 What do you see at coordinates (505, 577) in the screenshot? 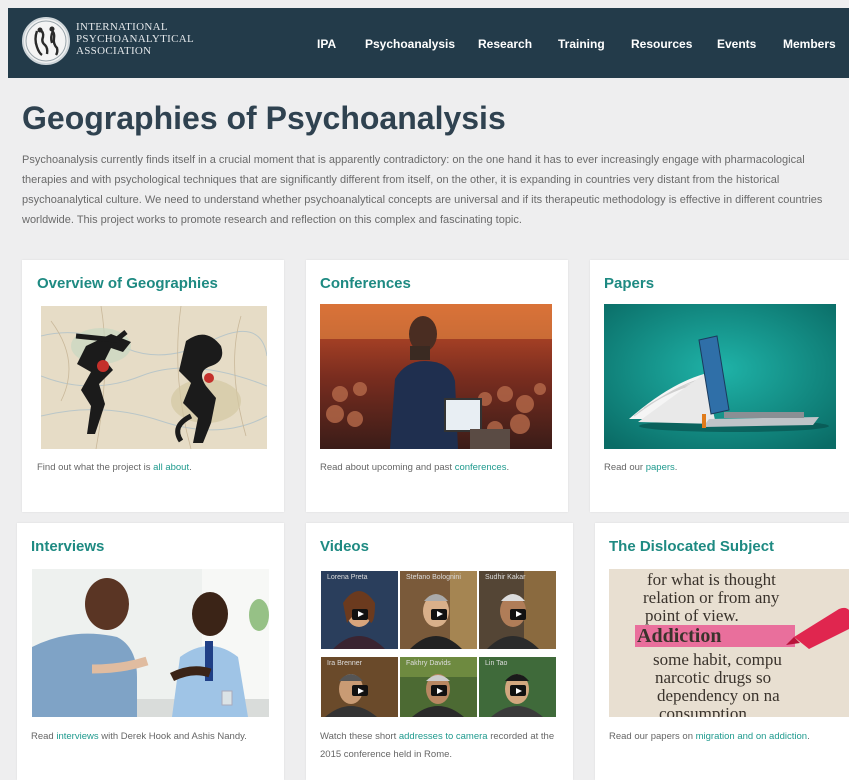
I see `video-speaker-name: Sudhir Kakar` at bounding box center [505, 577].